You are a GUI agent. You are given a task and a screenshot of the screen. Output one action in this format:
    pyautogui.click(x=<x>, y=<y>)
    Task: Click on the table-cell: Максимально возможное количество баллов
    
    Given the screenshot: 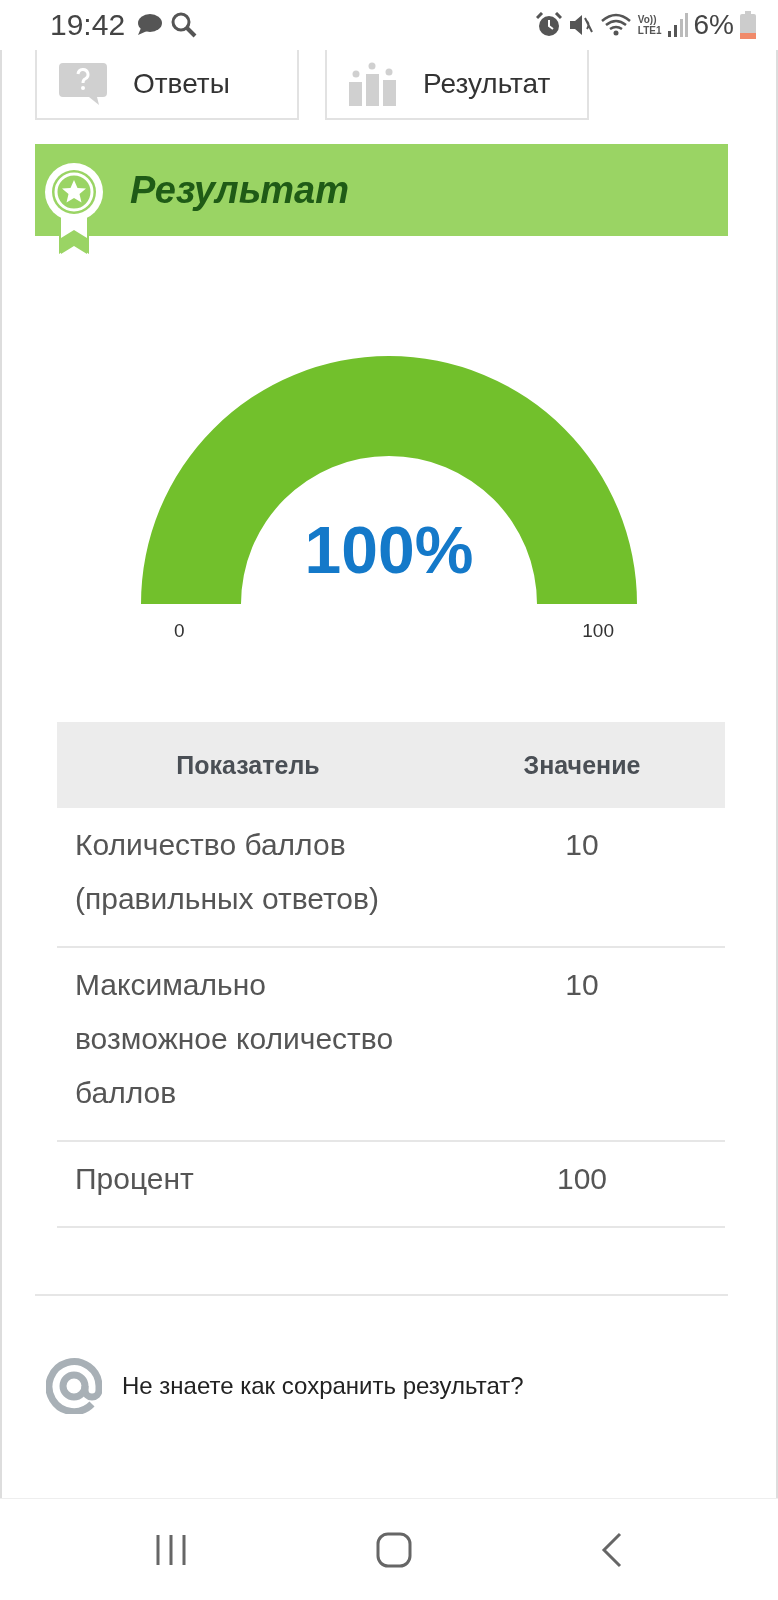 What is the action you would take?
    pyautogui.click(x=248, y=1044)
    